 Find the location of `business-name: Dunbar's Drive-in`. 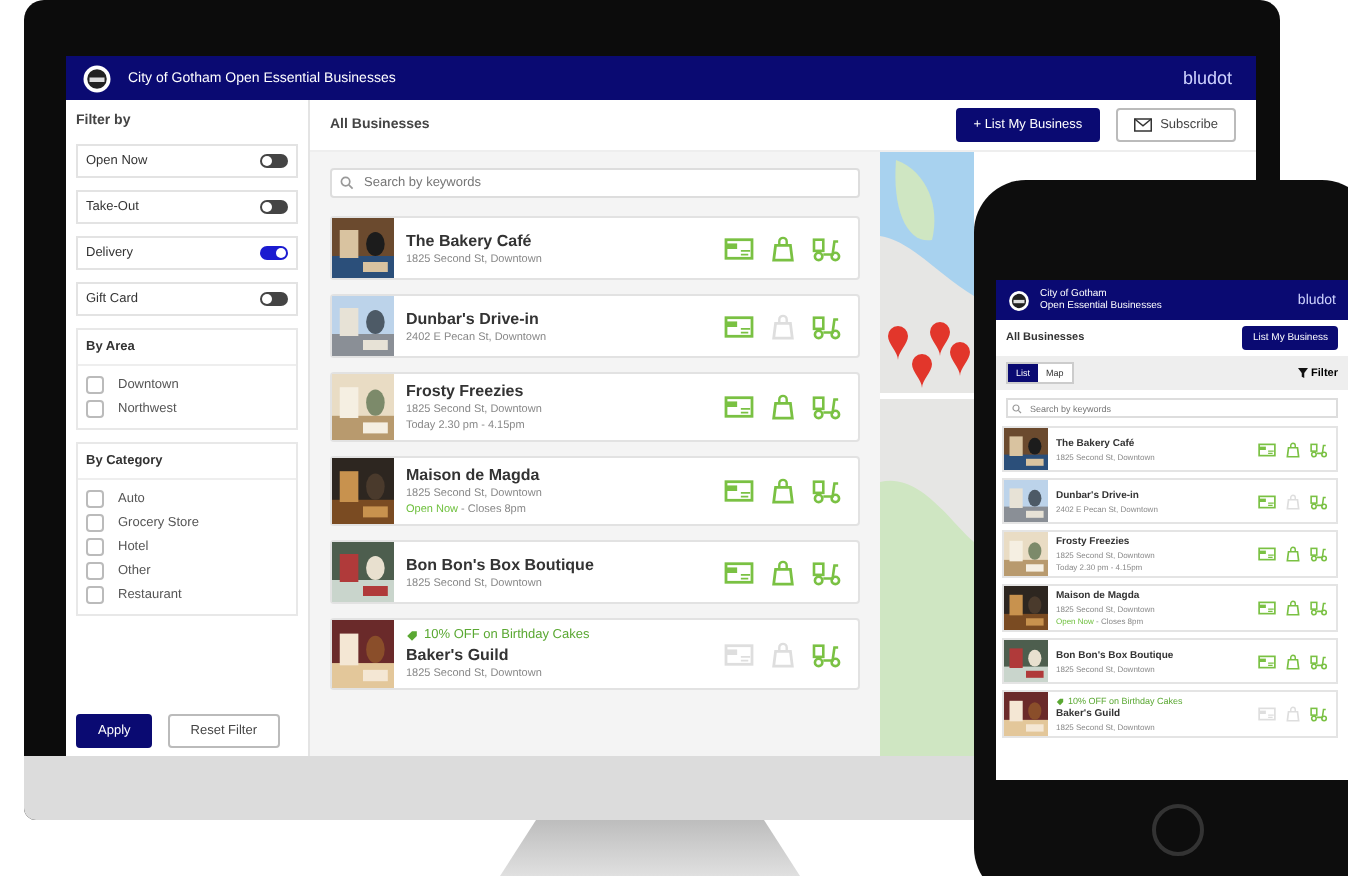

business-name: Dunbar's Drive-in is located at coordinates (473, 318).